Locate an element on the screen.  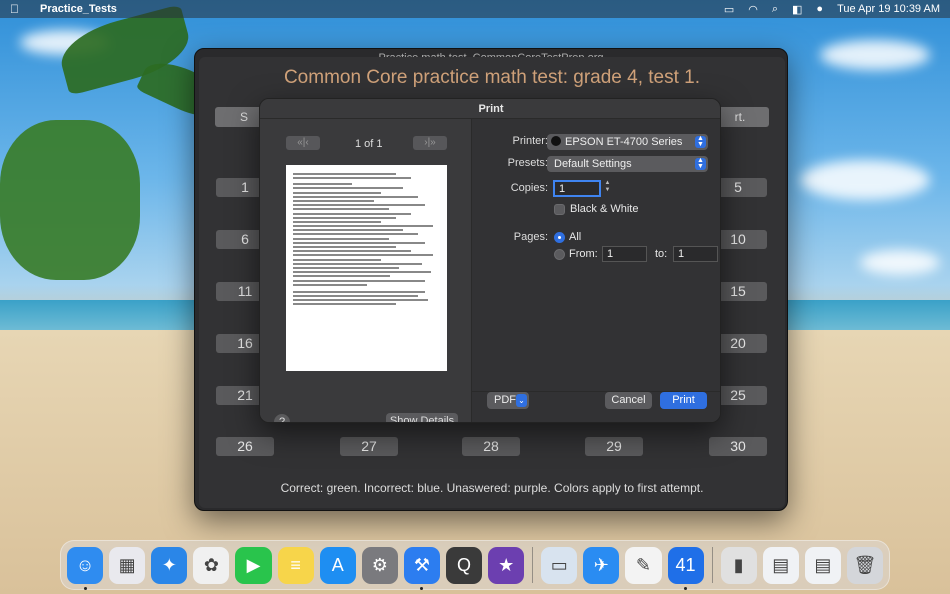
pdf-label: PDF is located at coordinates (505, 400).